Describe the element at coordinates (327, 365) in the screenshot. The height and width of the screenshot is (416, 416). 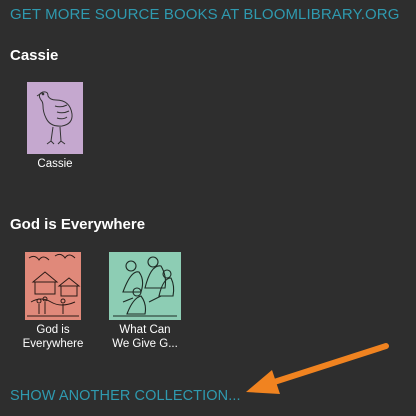
I see `arrow-shaft` at that location.